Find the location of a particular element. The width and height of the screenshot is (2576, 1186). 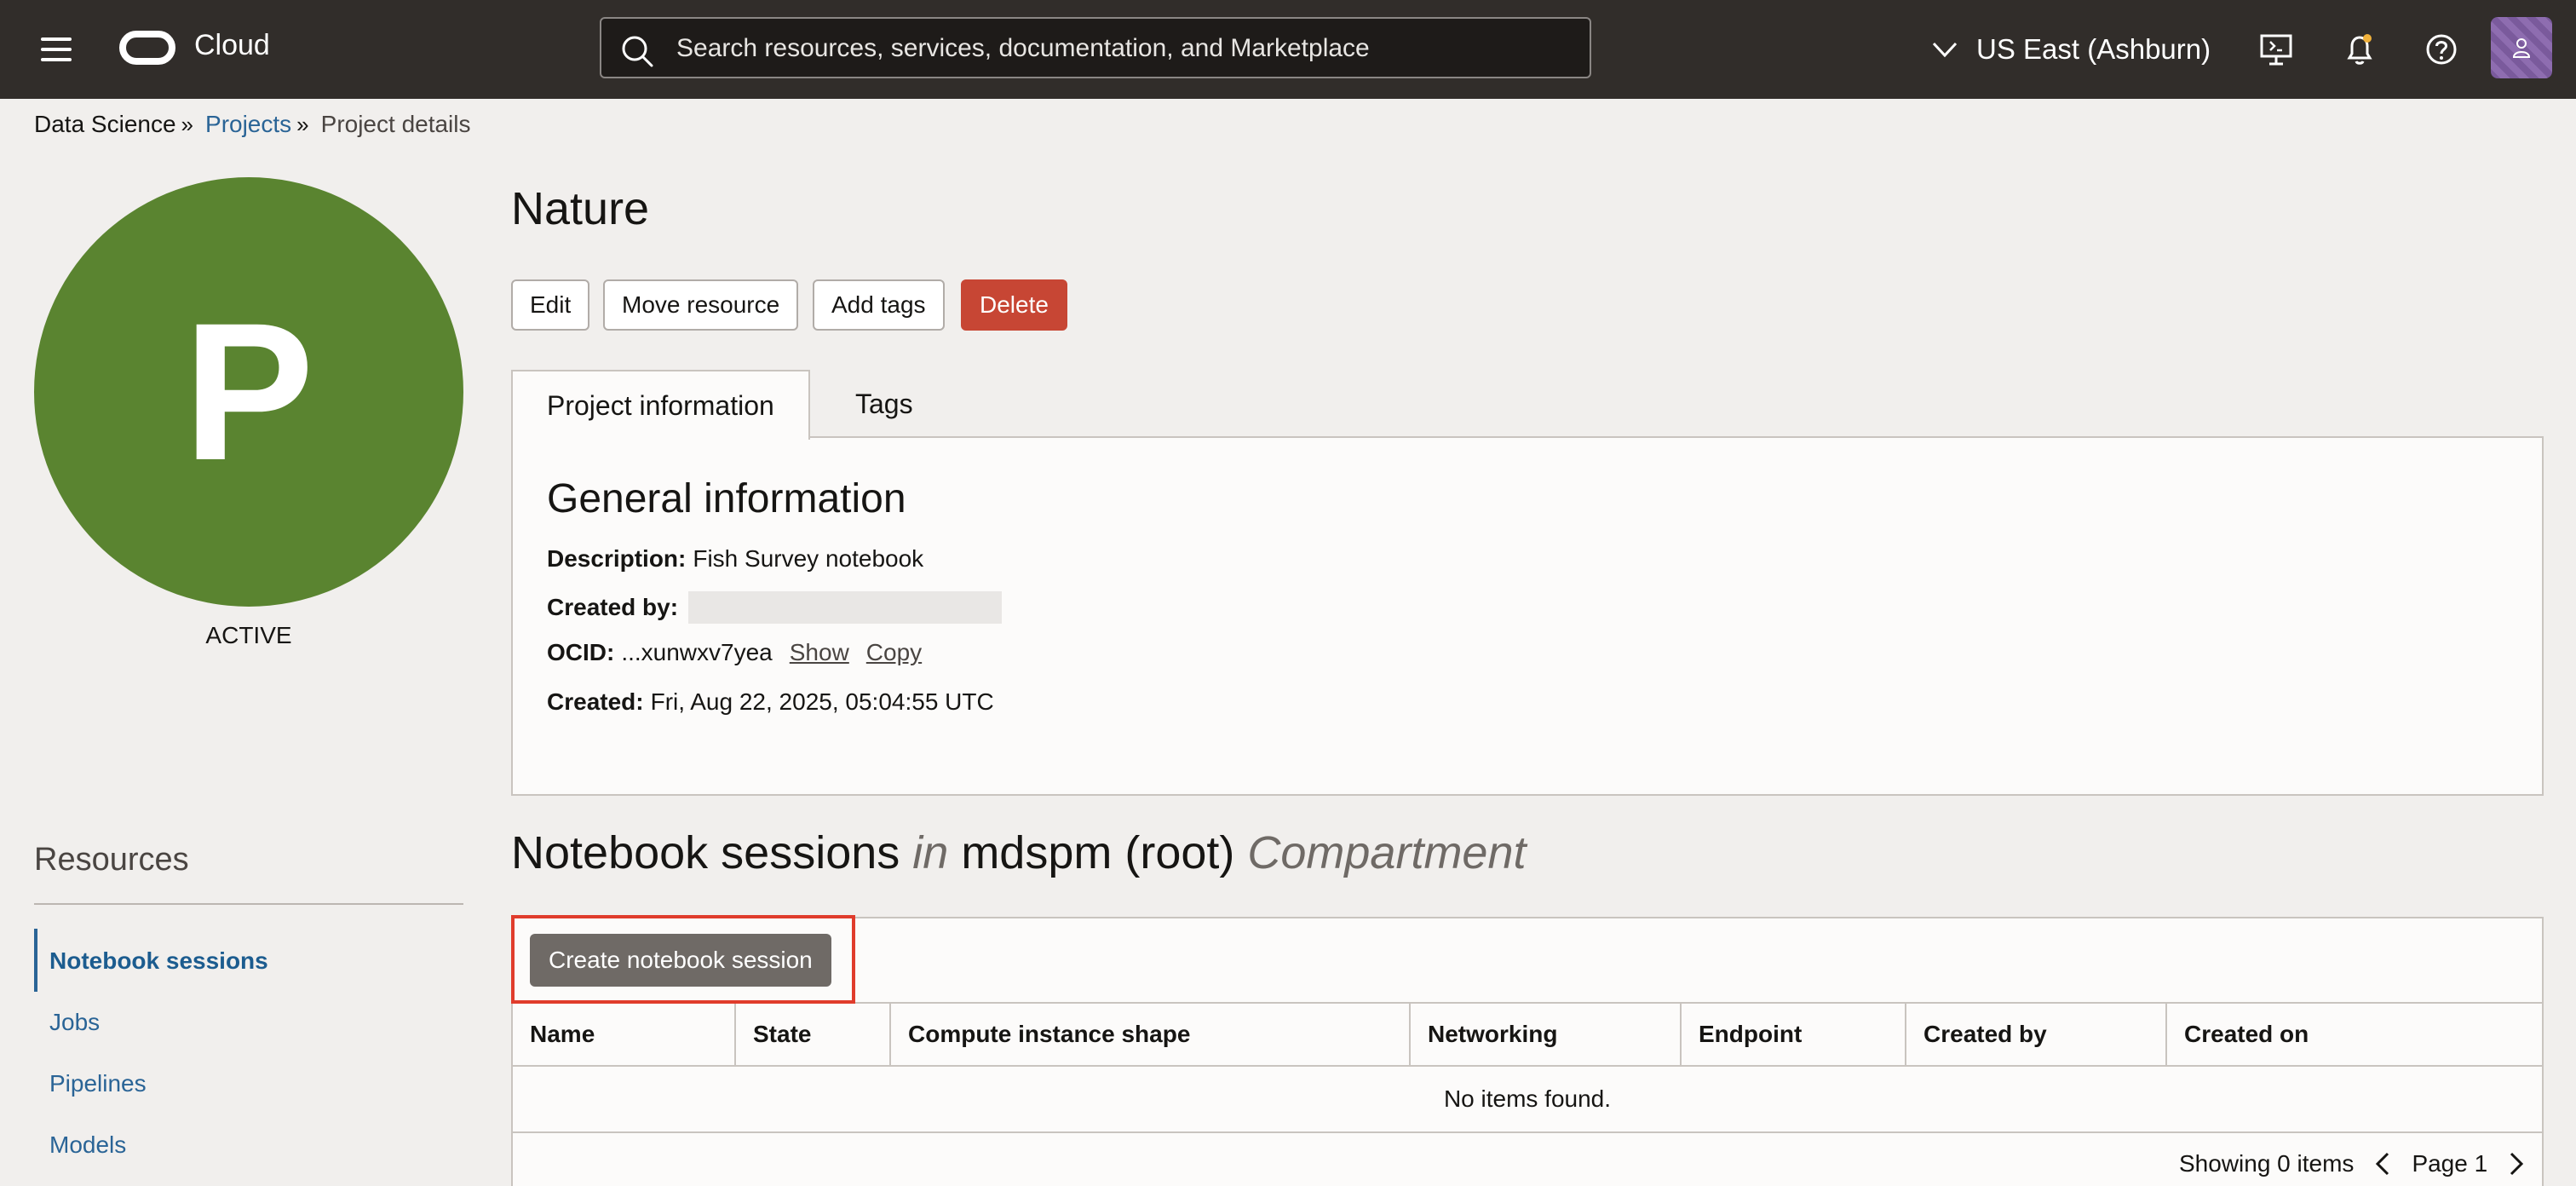

created-by-label: Created by: is located at coordinates (613, 607).